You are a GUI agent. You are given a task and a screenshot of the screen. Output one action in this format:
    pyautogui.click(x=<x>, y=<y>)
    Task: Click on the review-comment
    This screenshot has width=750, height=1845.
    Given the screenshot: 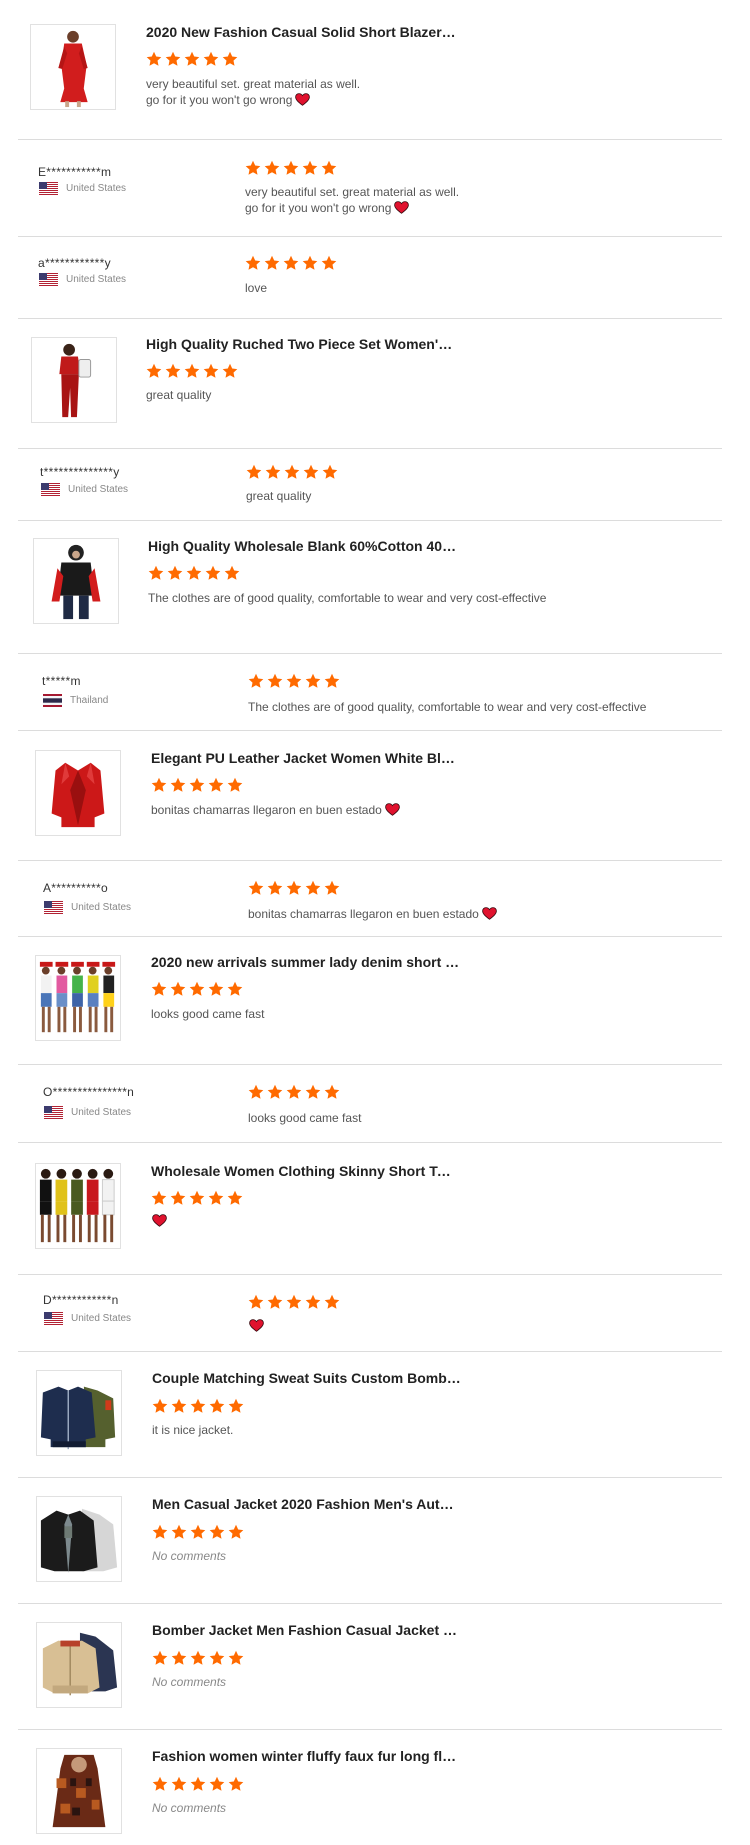 What is the action you would take?
    pyautogui.click(x=159, y=1221)
    